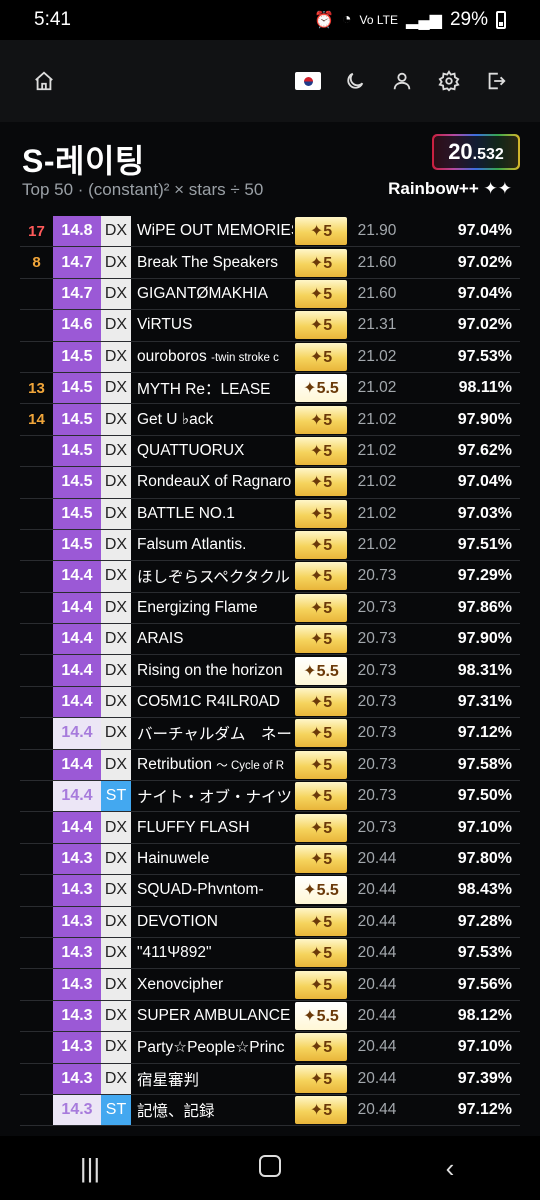  Describe the element at coordinates (44, 81) in the screenshot. I see `home-icon` at that location.